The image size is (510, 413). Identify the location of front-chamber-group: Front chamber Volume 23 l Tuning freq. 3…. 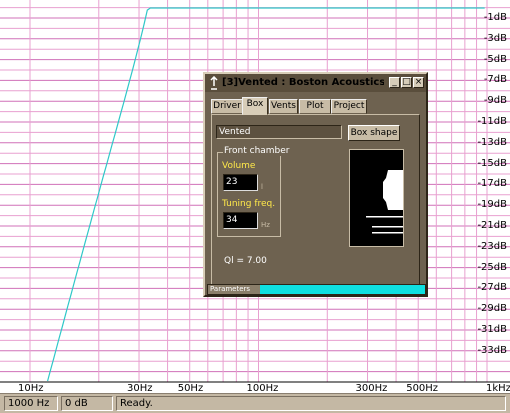
(254, 191).